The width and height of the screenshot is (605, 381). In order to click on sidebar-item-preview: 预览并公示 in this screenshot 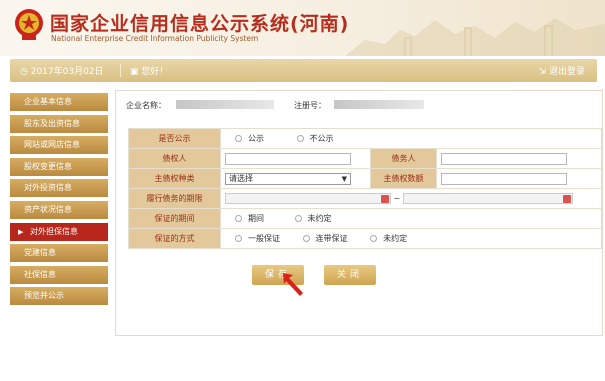, I will do `click(59, 296)`.